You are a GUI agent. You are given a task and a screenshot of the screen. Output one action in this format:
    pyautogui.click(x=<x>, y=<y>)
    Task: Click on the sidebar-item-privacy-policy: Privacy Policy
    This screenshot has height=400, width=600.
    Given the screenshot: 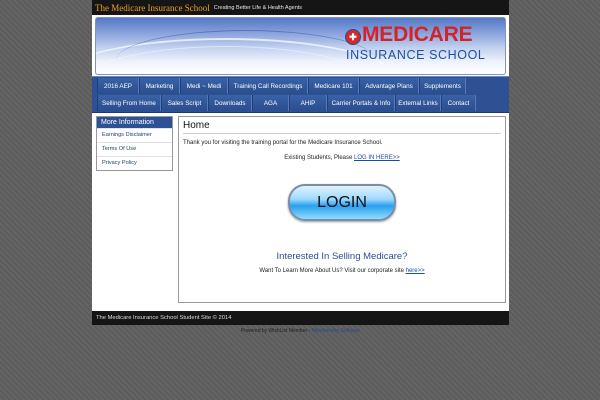 What is the action you would take?
    pyautogui.click(x=134, y=163)
    